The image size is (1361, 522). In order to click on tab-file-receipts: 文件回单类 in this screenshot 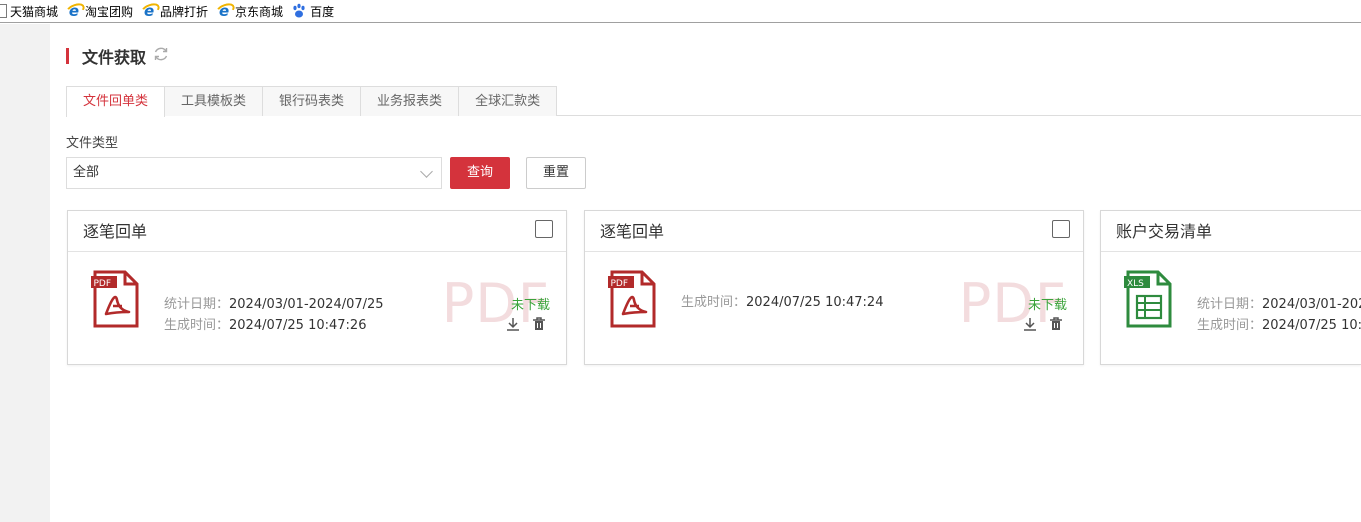, I will do `click(116, 101)`.